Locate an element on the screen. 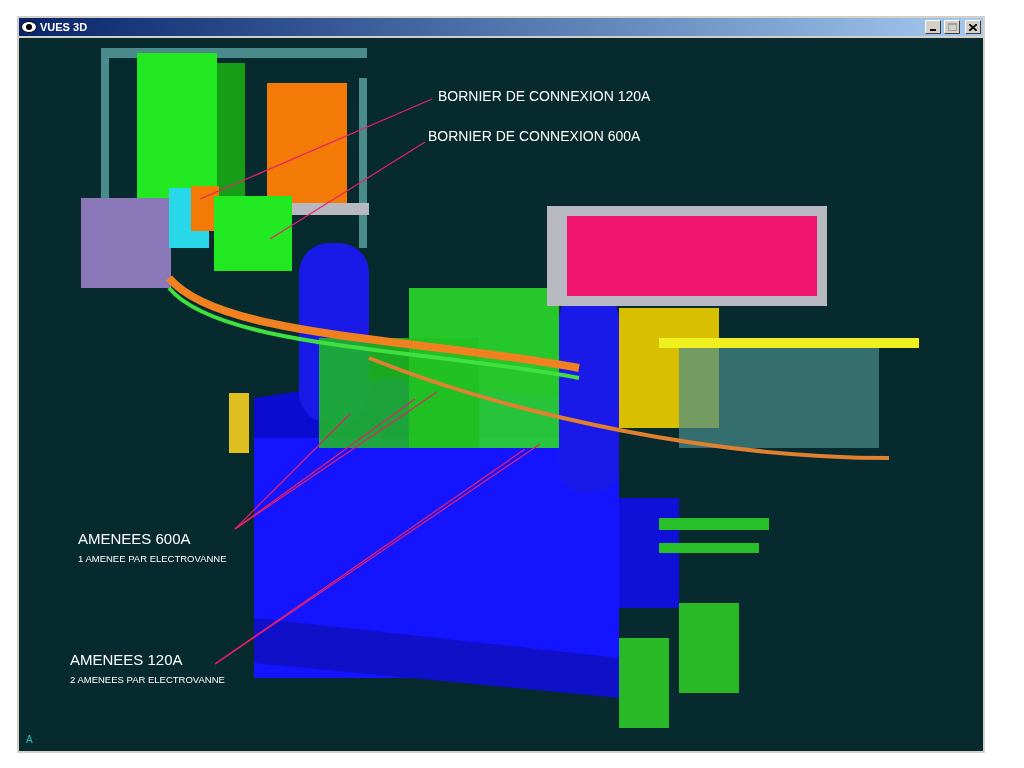 This screenshot has width=1024, height=768. callout-title: BORNIER DE CONNEXION 600A is located at coordinates (534, 136).